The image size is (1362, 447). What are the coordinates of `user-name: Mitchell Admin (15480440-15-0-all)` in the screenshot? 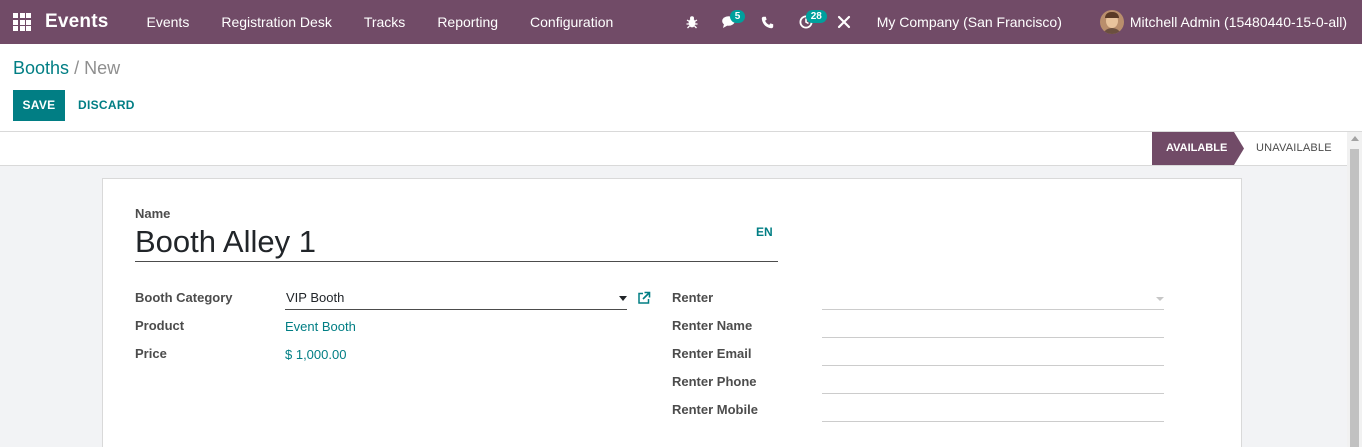 It's located at (1238, 22).